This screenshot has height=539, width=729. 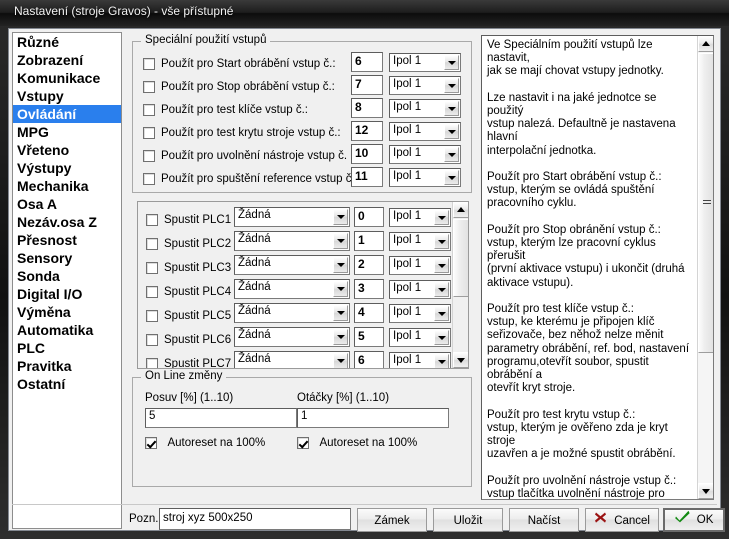 I want to click on special-input-check-row: Použít pro uvolnění nástroje vstup č., so click(x=245, y=156).